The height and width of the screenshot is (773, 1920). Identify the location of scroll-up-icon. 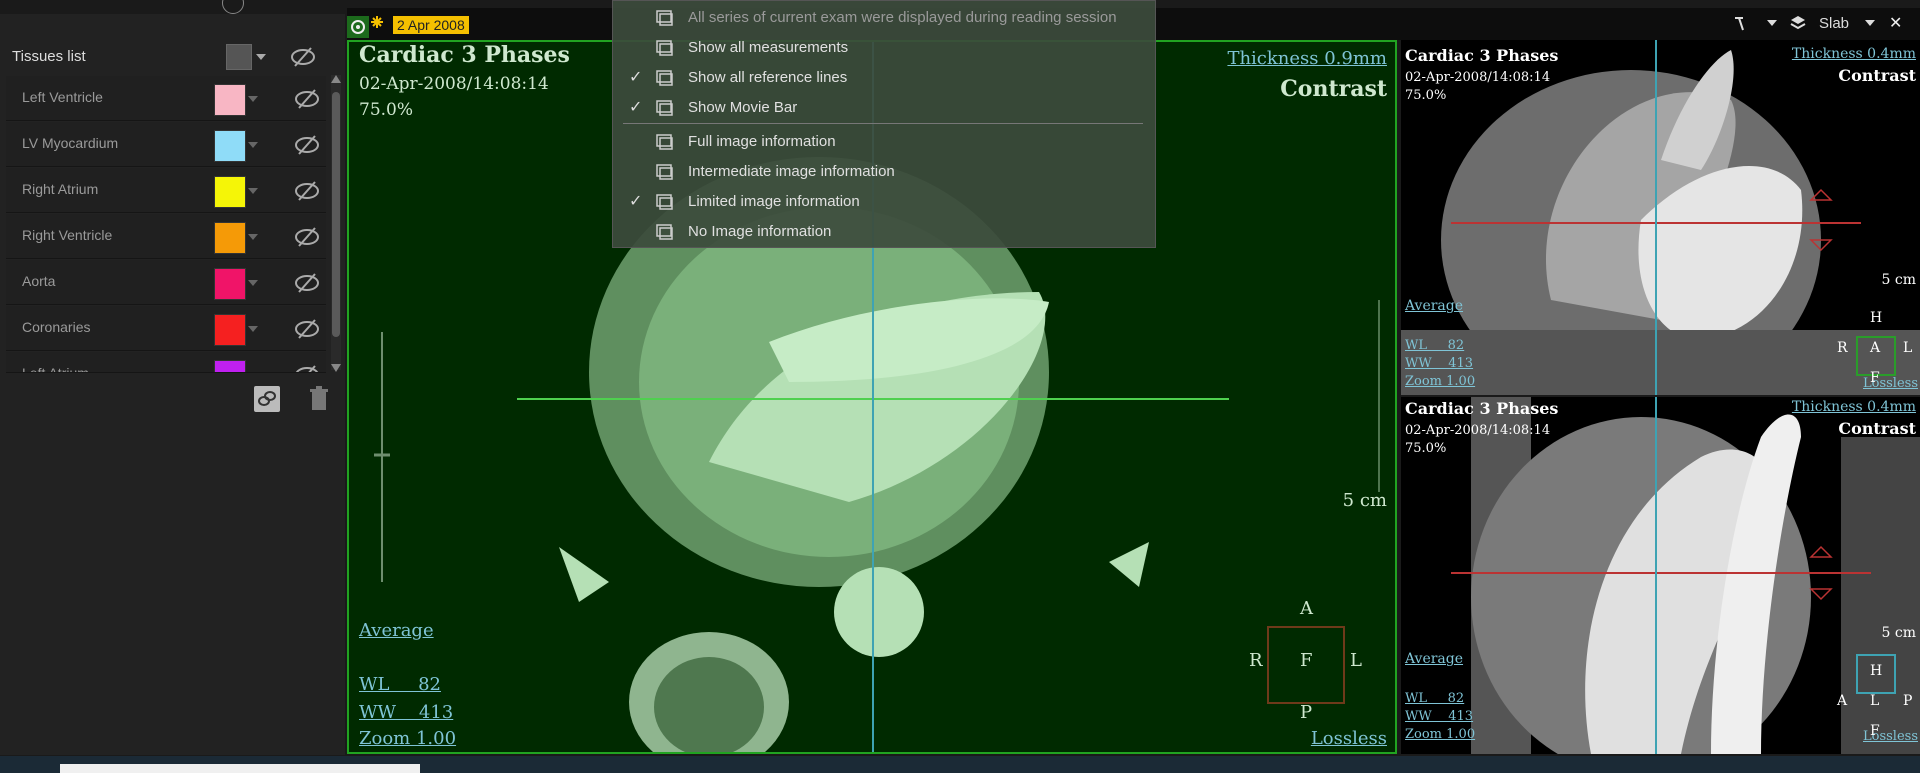
(336, 79).